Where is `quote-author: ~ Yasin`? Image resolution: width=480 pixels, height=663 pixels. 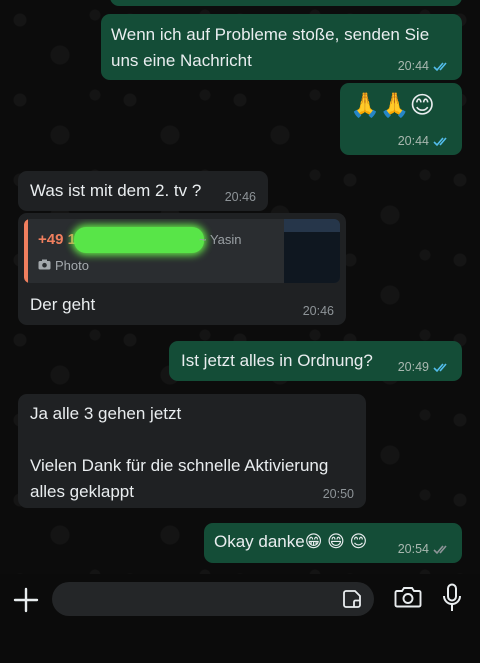 quote-author: ~ Yasin is located at coordinates (220, 239).